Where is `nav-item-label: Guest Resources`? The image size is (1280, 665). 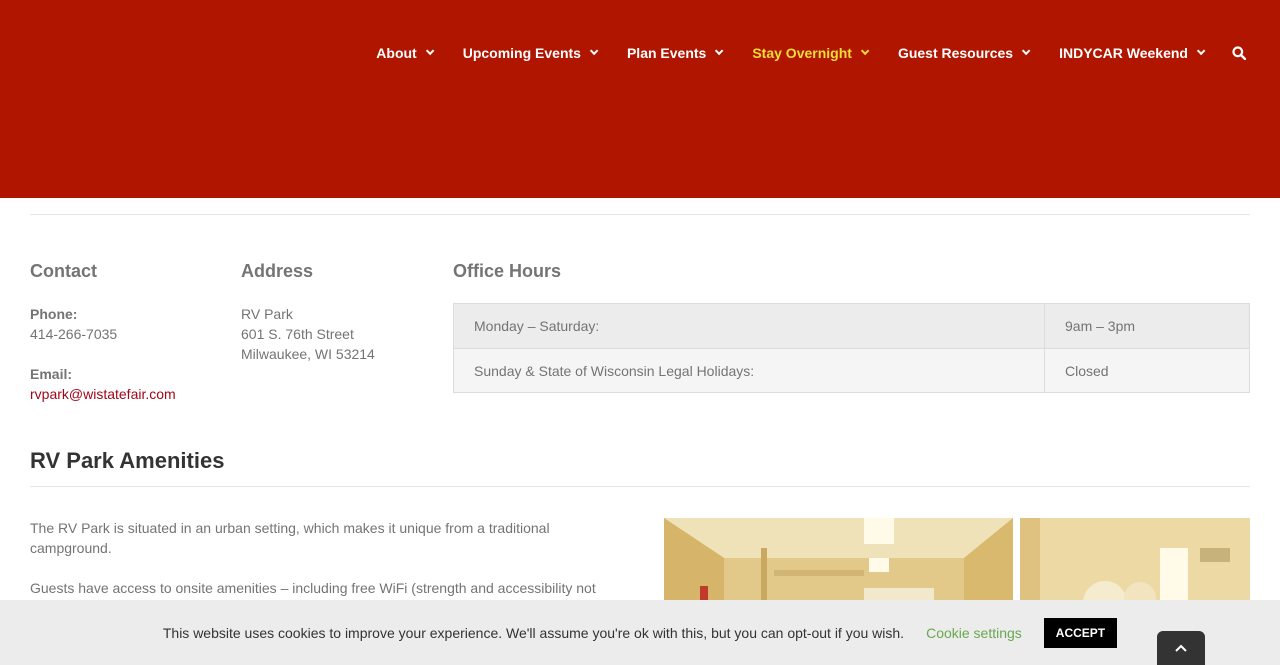 nav-item-label: Guest Resources is located at coordinates (955, 53).